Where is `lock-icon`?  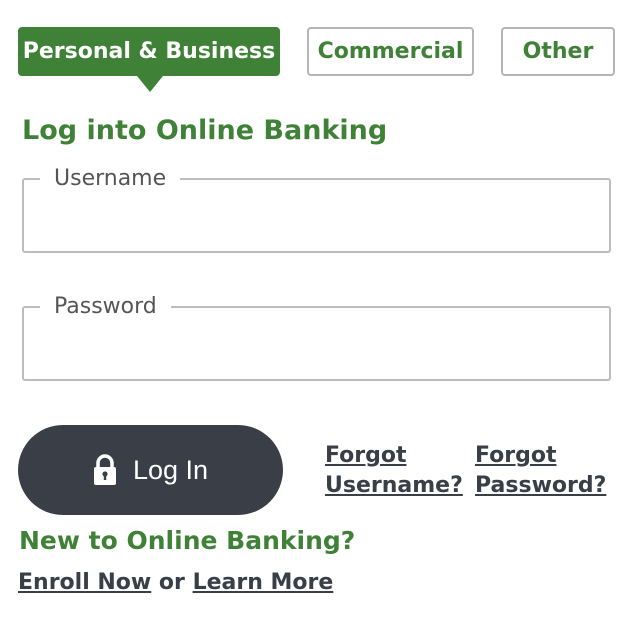
lock-icon is located at coordinates (105, 470).